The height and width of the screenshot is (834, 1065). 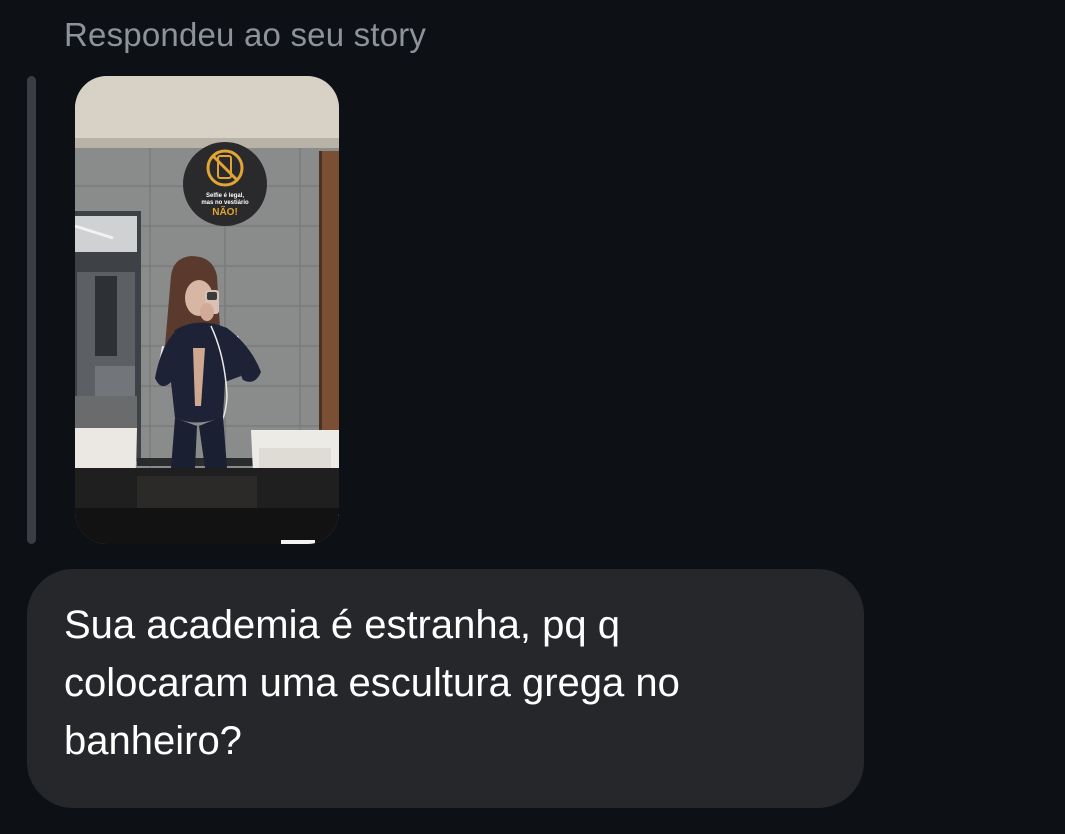 I want to click on story-photo: Selfie é legal, mas no vestiário NÃO!, so click(x=207, y=310).